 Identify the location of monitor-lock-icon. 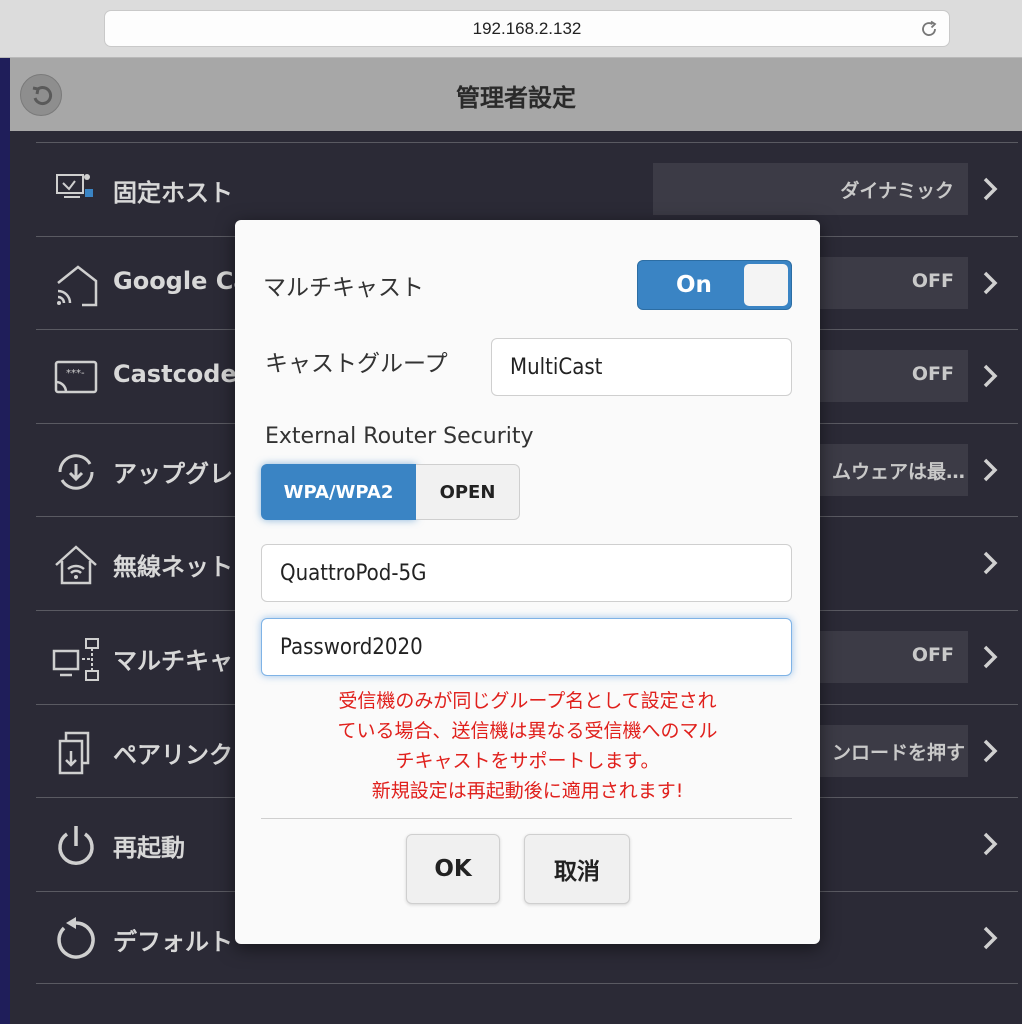
(74, 186).